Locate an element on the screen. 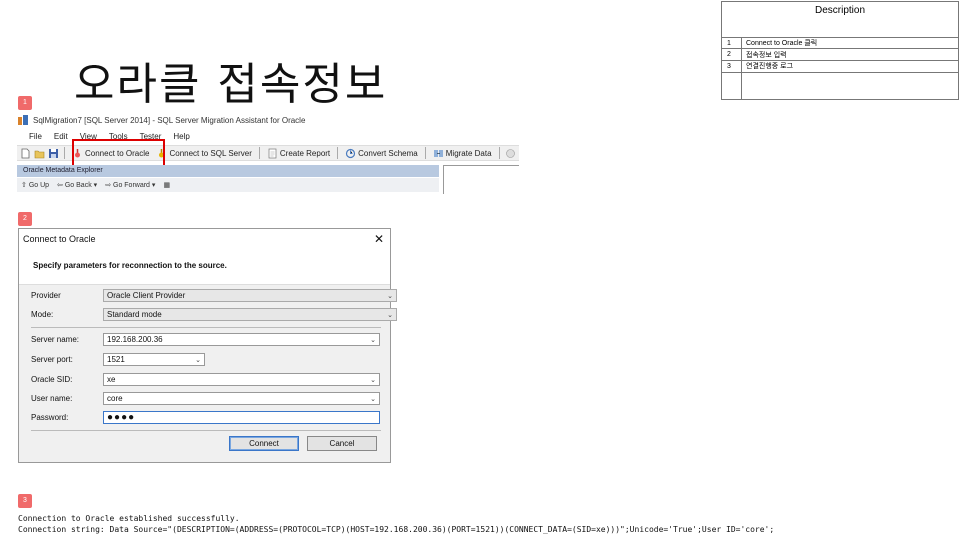 This screenshot has height=540, width=960. mode-value: Standard mode is located at coordinates (134, 314).